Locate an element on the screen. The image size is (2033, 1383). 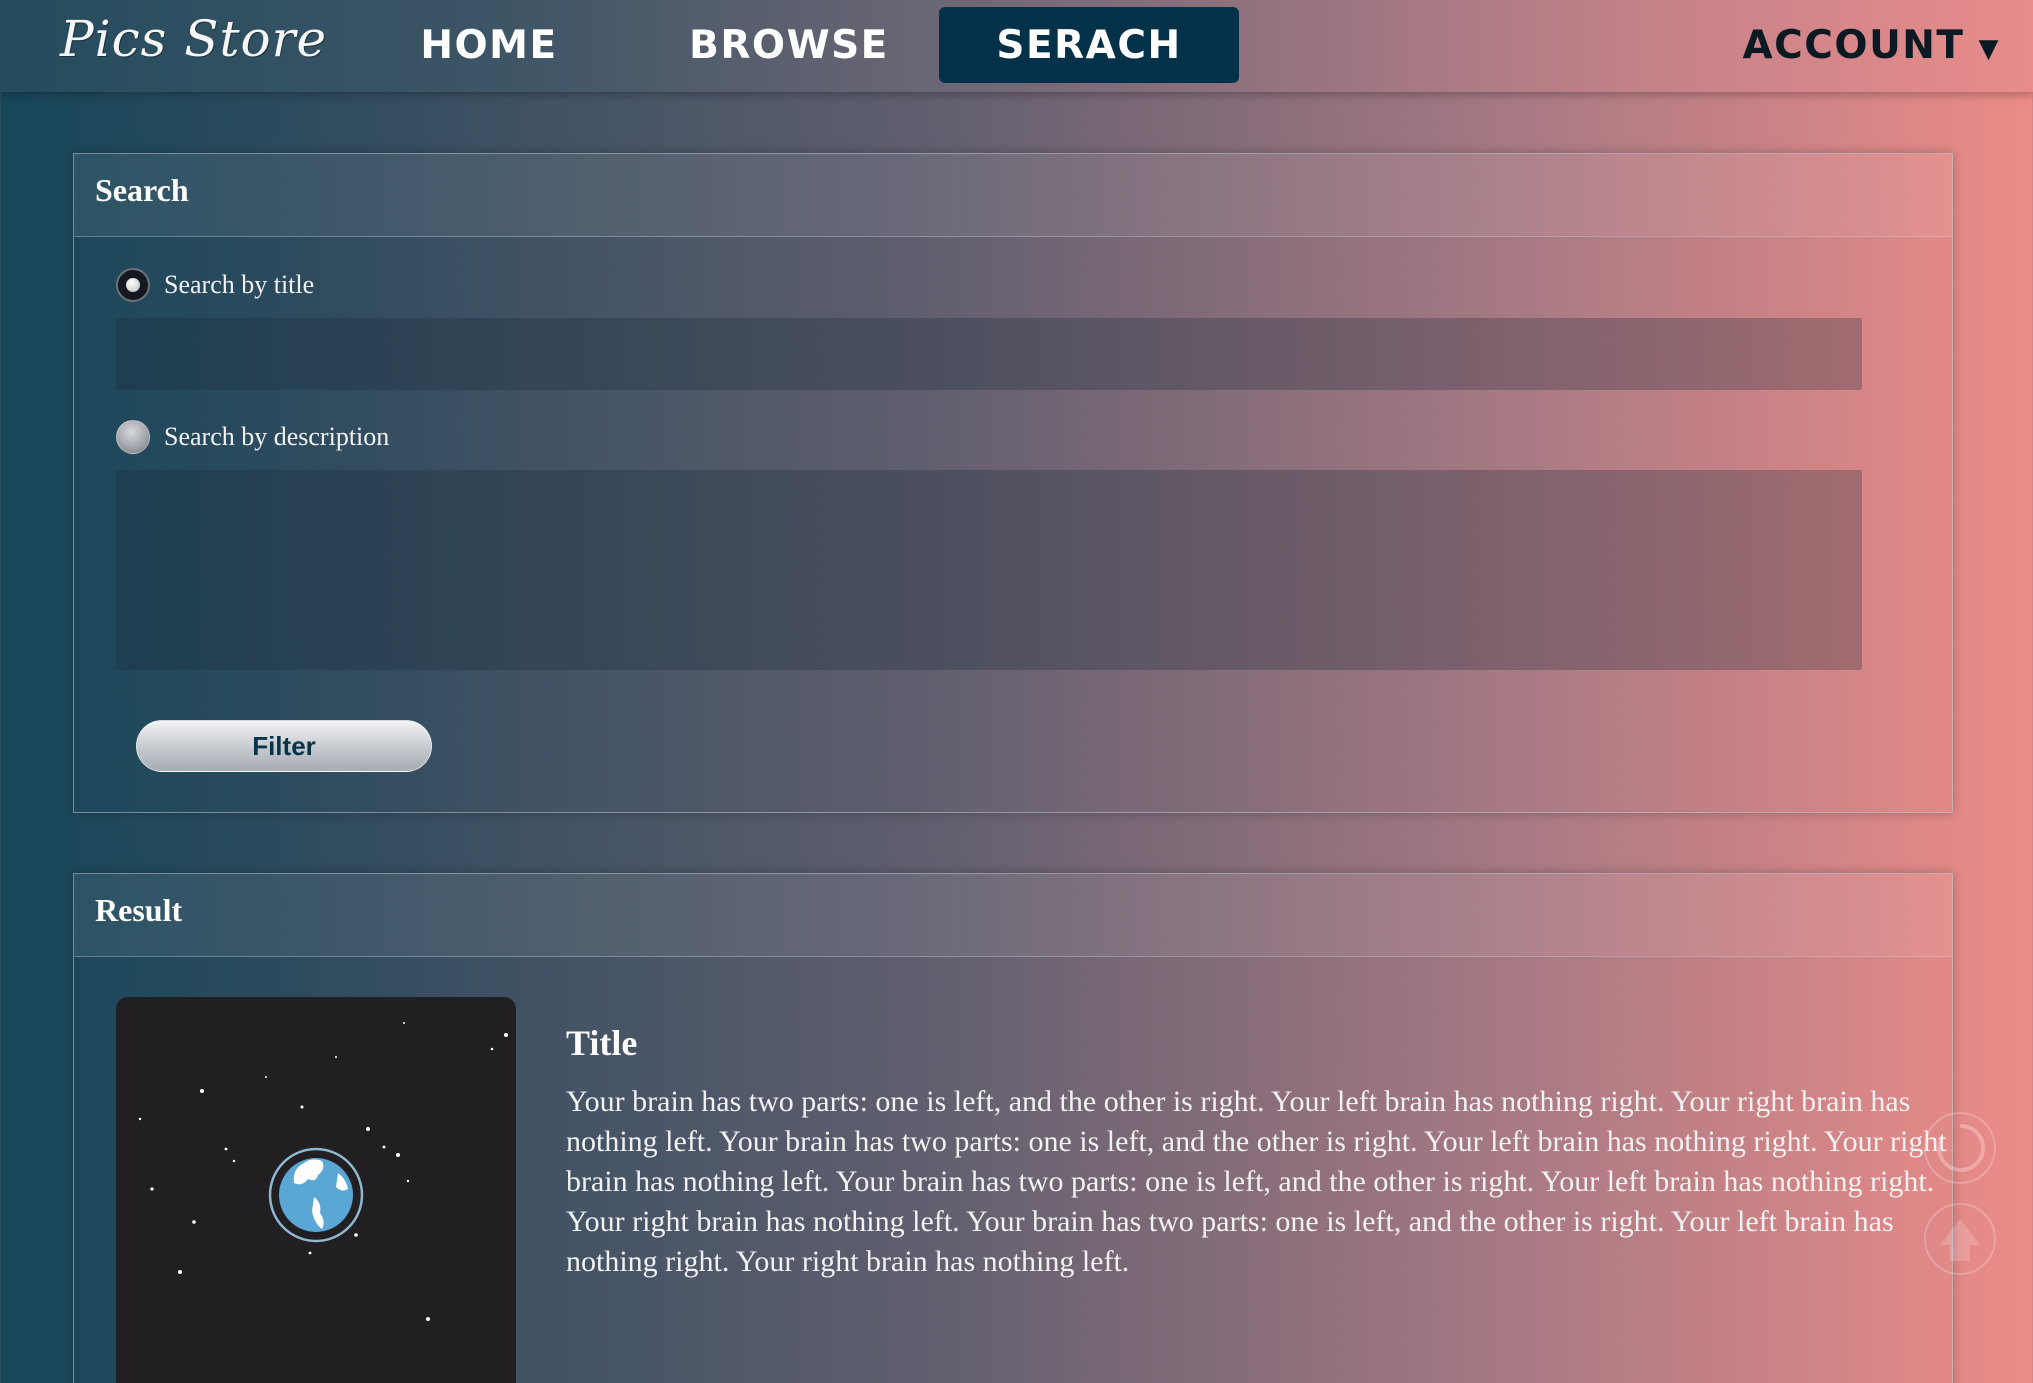
search-by-title-label: Search by title is located at coordinates (239, 284).